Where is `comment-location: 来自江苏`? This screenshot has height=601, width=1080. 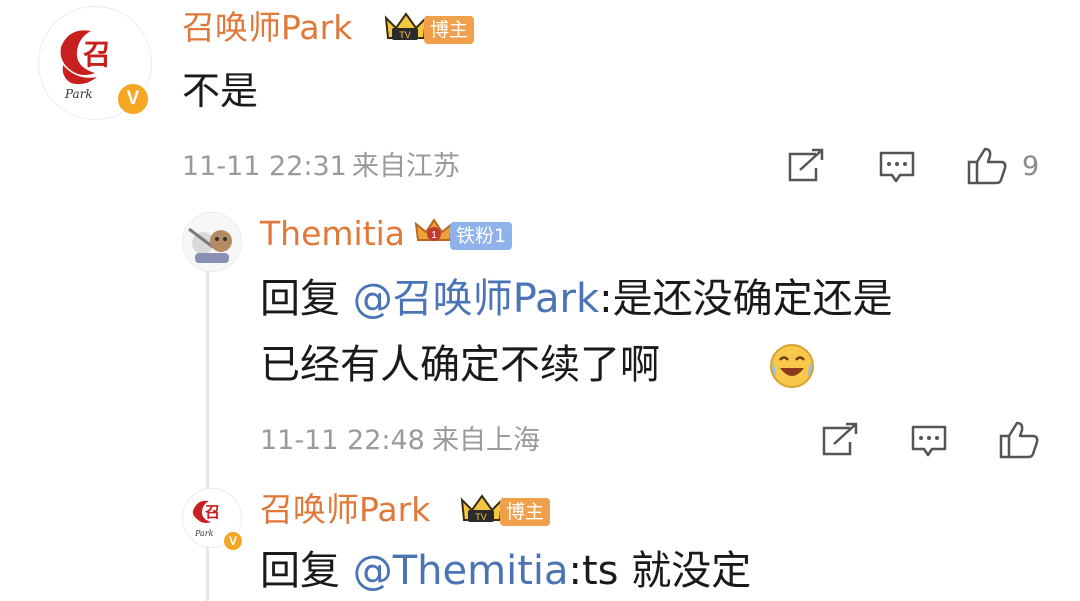
comment-location: 来自江苏 is located at coordinates (406, 166).